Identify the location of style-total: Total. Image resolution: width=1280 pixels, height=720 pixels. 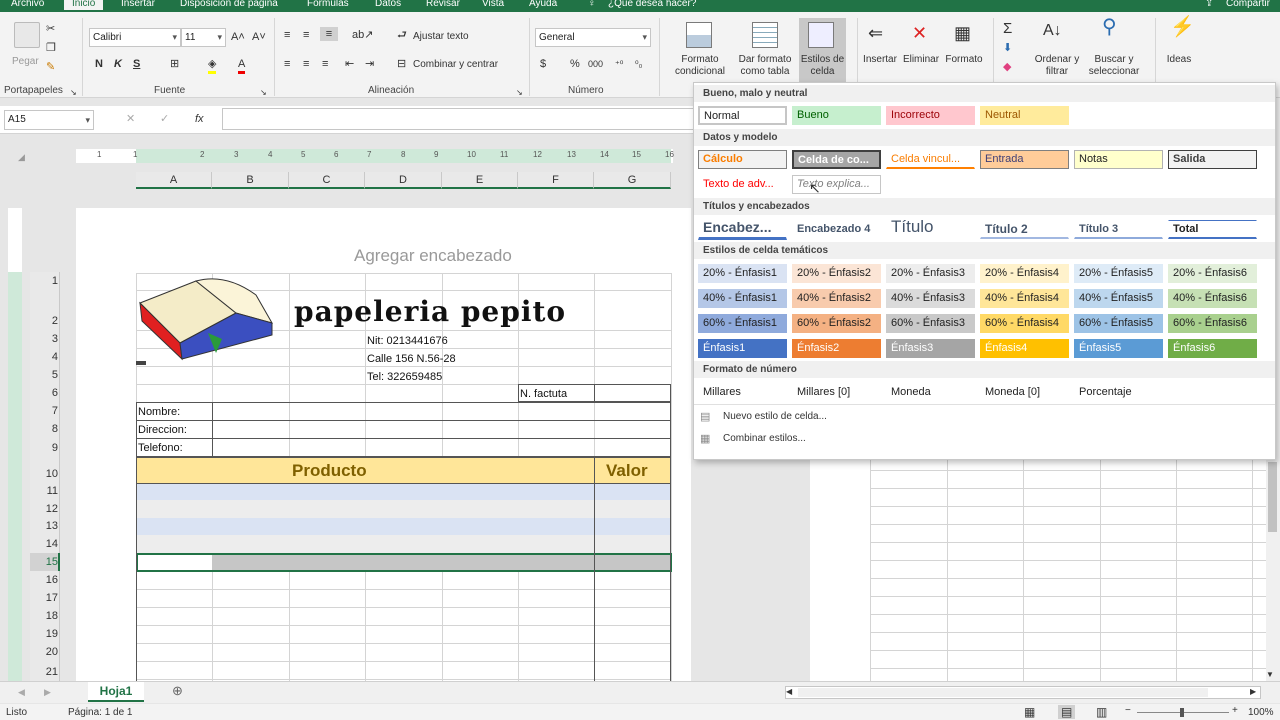
(1212, 229).